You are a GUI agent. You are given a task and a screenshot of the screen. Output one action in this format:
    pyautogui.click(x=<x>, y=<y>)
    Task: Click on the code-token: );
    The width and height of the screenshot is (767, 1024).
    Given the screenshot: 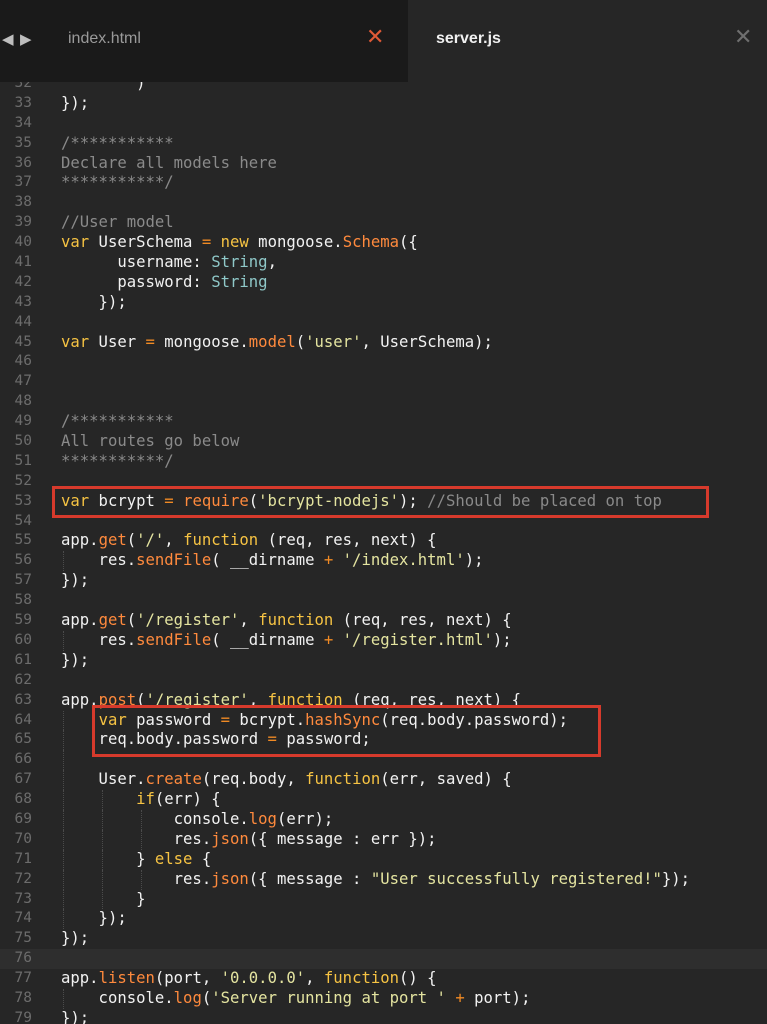 What is the action you would take?
    pyautogui.click(x=502, y=639)
    